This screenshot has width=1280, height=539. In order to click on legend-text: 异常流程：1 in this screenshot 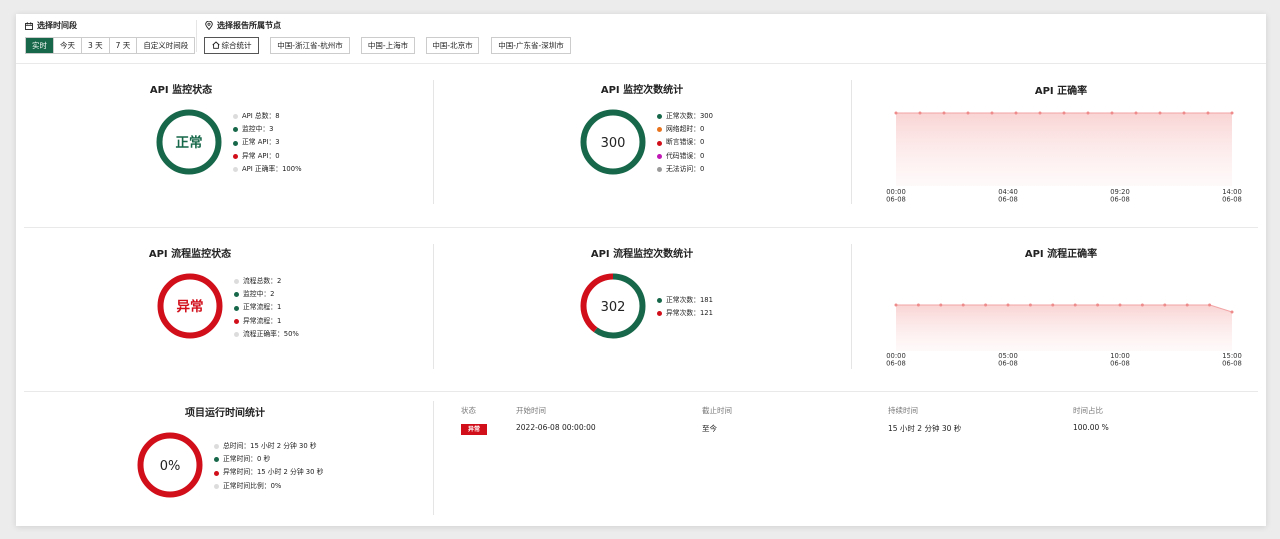, I will do `click(262, 320)`.